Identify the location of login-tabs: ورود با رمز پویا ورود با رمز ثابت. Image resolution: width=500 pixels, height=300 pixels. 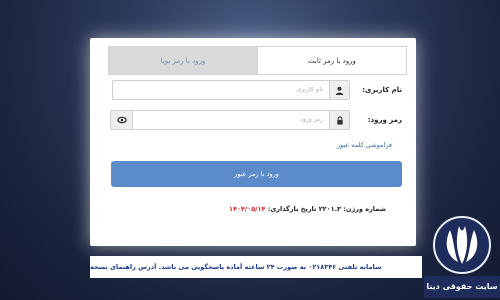
(257, 60).